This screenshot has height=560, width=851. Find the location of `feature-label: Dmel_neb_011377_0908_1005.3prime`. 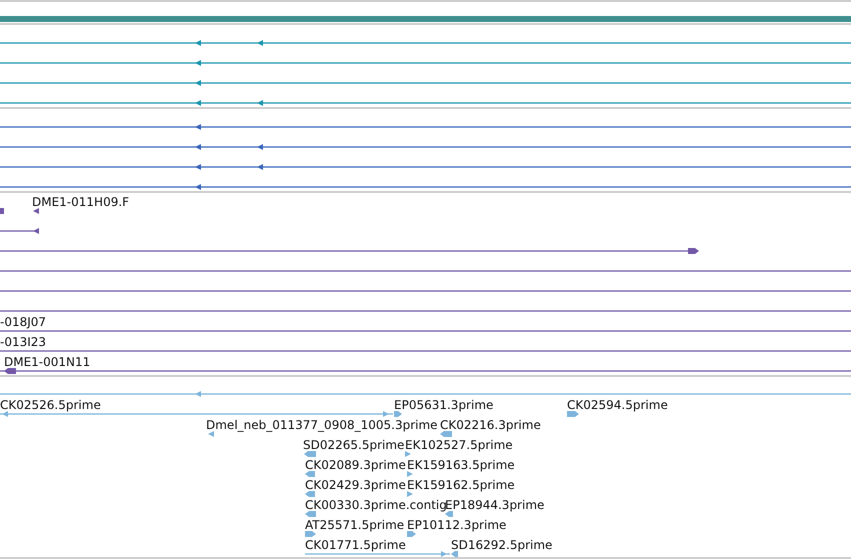

feature-label: Dmel_neb_011377_0908_1005.3prime is located at coordinates (322, 425).